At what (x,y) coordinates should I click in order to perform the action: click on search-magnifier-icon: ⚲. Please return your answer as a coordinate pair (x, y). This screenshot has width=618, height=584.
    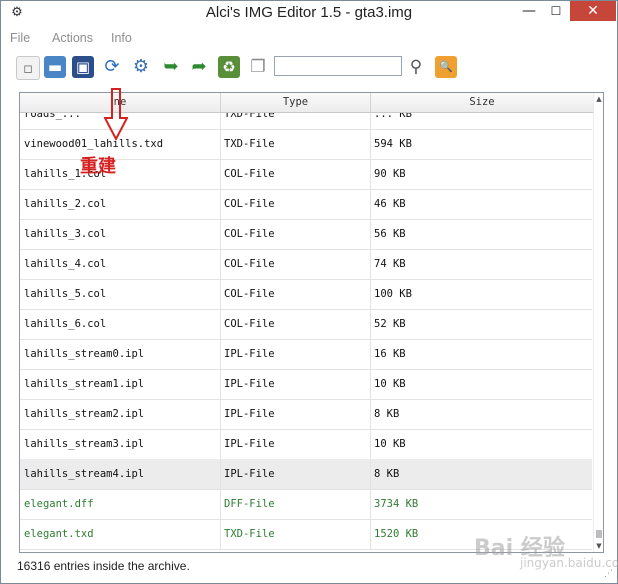
    Looking at the image, I should click on (416, 67).